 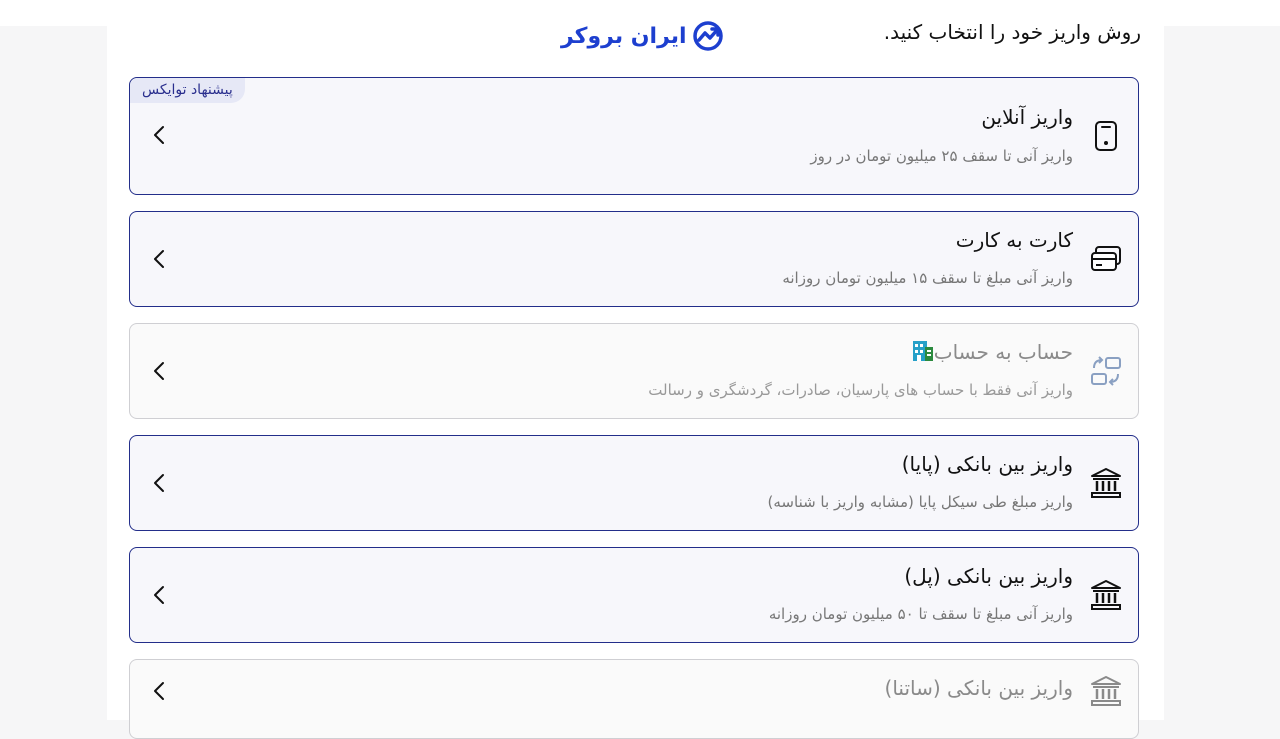 I want to click on logo-chart-icon, so click(x=707, y=36).